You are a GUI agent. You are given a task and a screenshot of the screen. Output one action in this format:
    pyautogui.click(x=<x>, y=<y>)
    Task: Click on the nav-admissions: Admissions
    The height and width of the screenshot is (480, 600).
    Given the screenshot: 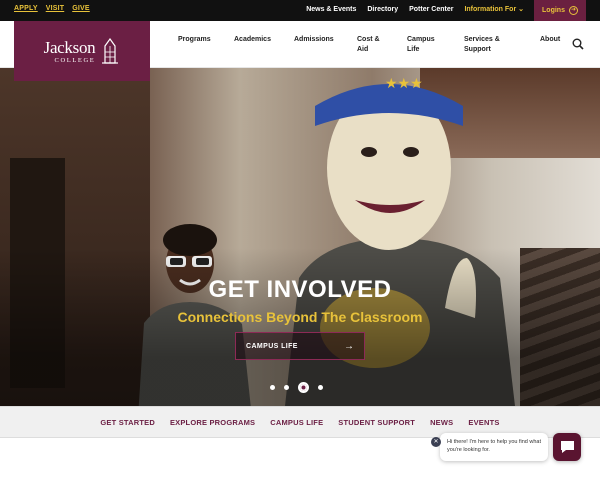 What is the action you would take?
    pyautogui.click(x=325, y=45)
    